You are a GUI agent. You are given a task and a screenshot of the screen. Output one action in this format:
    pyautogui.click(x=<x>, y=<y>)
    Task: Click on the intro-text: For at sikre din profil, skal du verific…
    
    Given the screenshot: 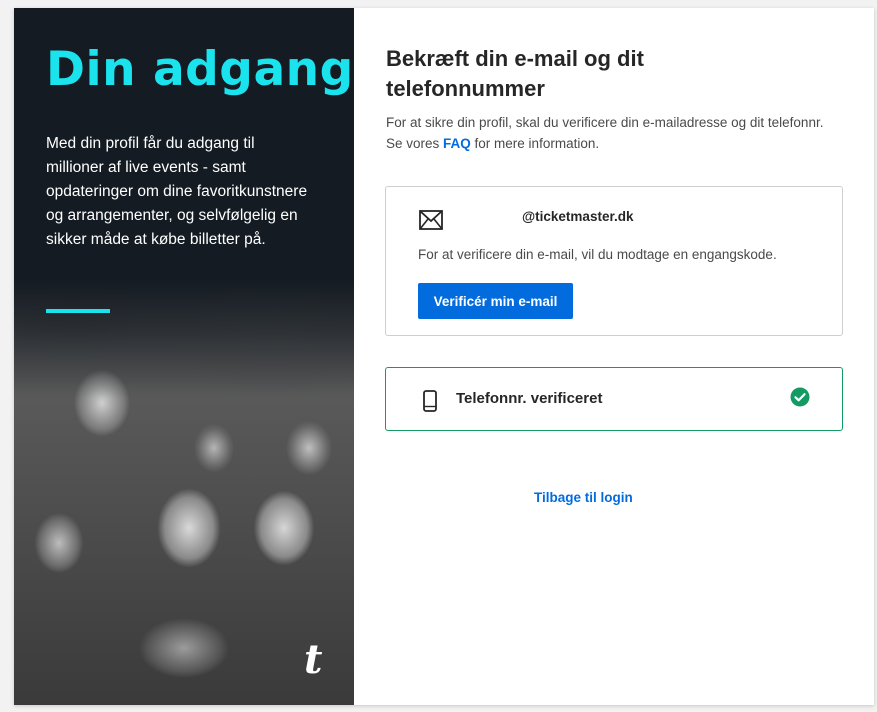 What is the action you would take?
    pyautogui.click(x=606, y=133)
    